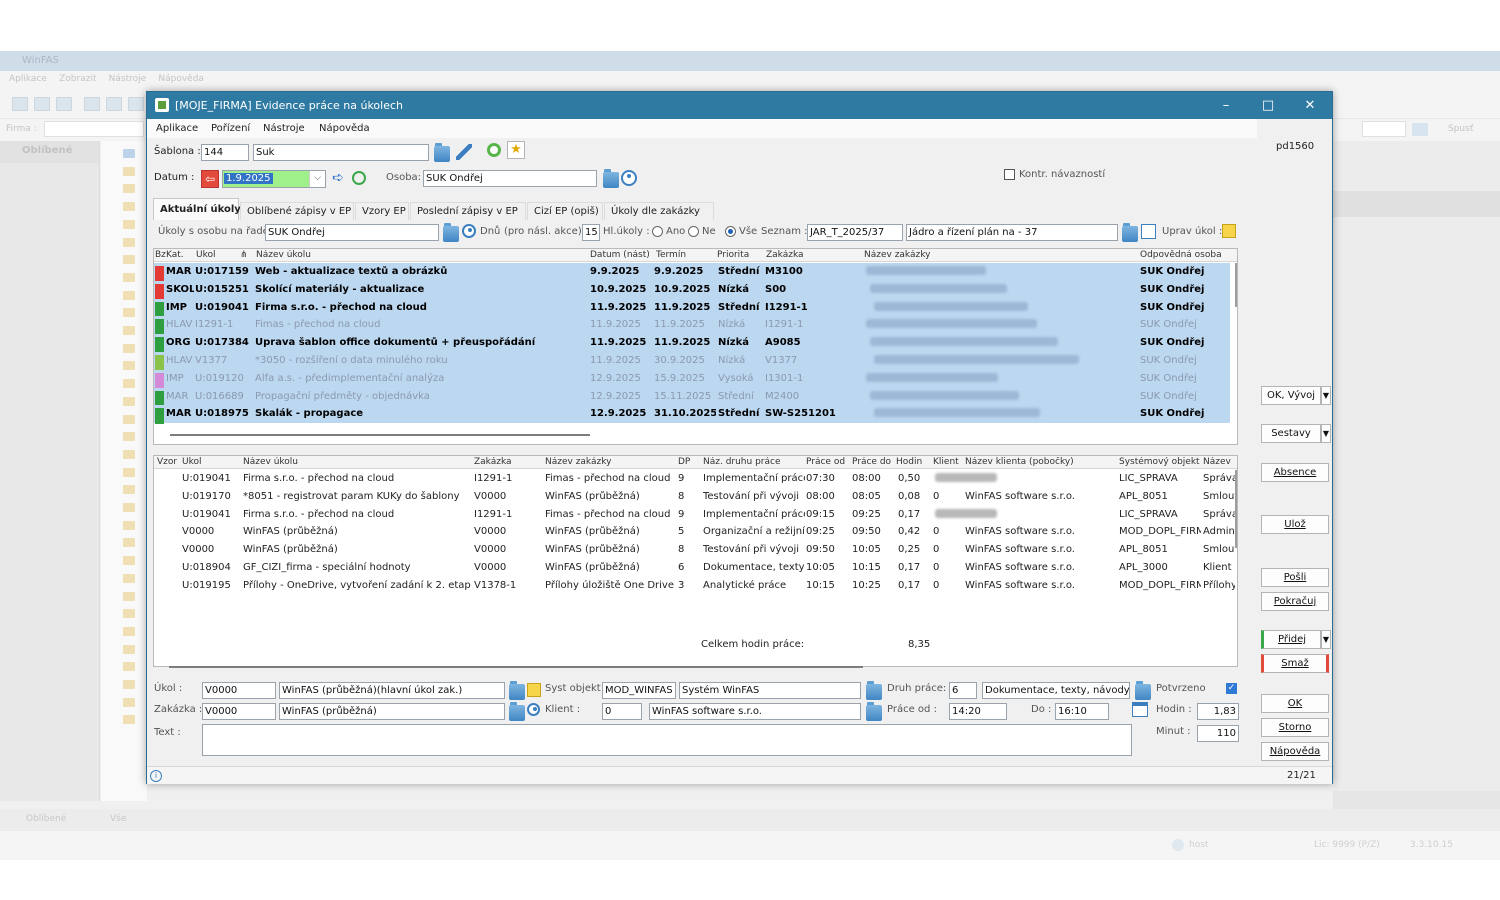 The width and height of the screenshot is (1500, 900). What do you see at coordinates (469, 231) in the screenshot?
I see `ukoly-person-icon` at bounding box center [469, 231].